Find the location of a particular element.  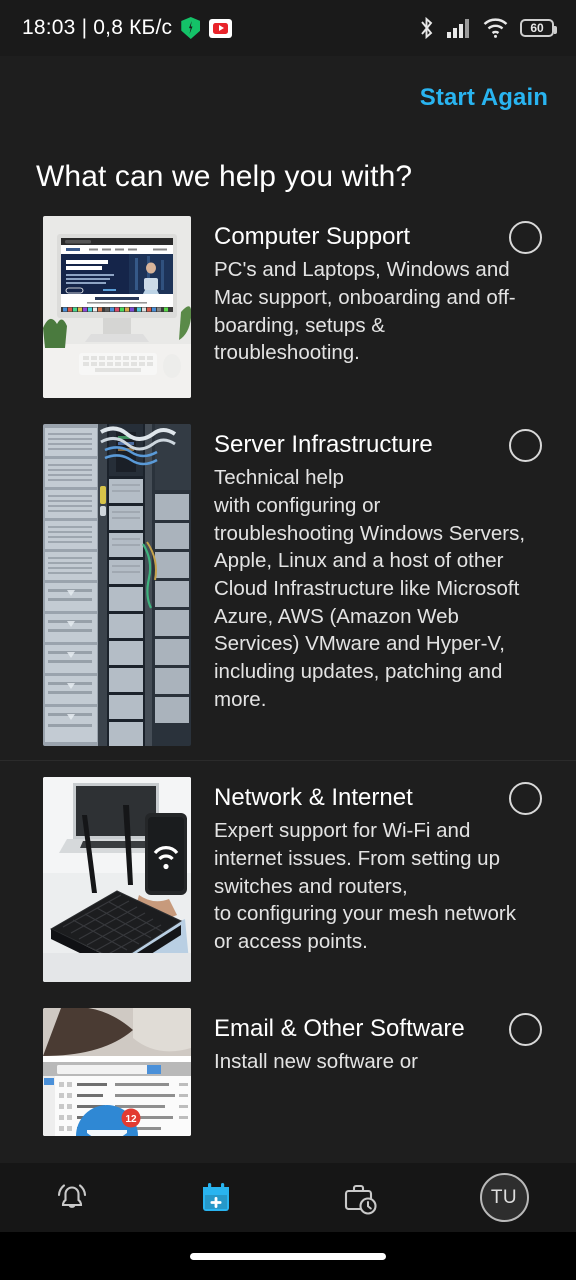

gesture-navigation-area is located at coordinates (288, 1256).